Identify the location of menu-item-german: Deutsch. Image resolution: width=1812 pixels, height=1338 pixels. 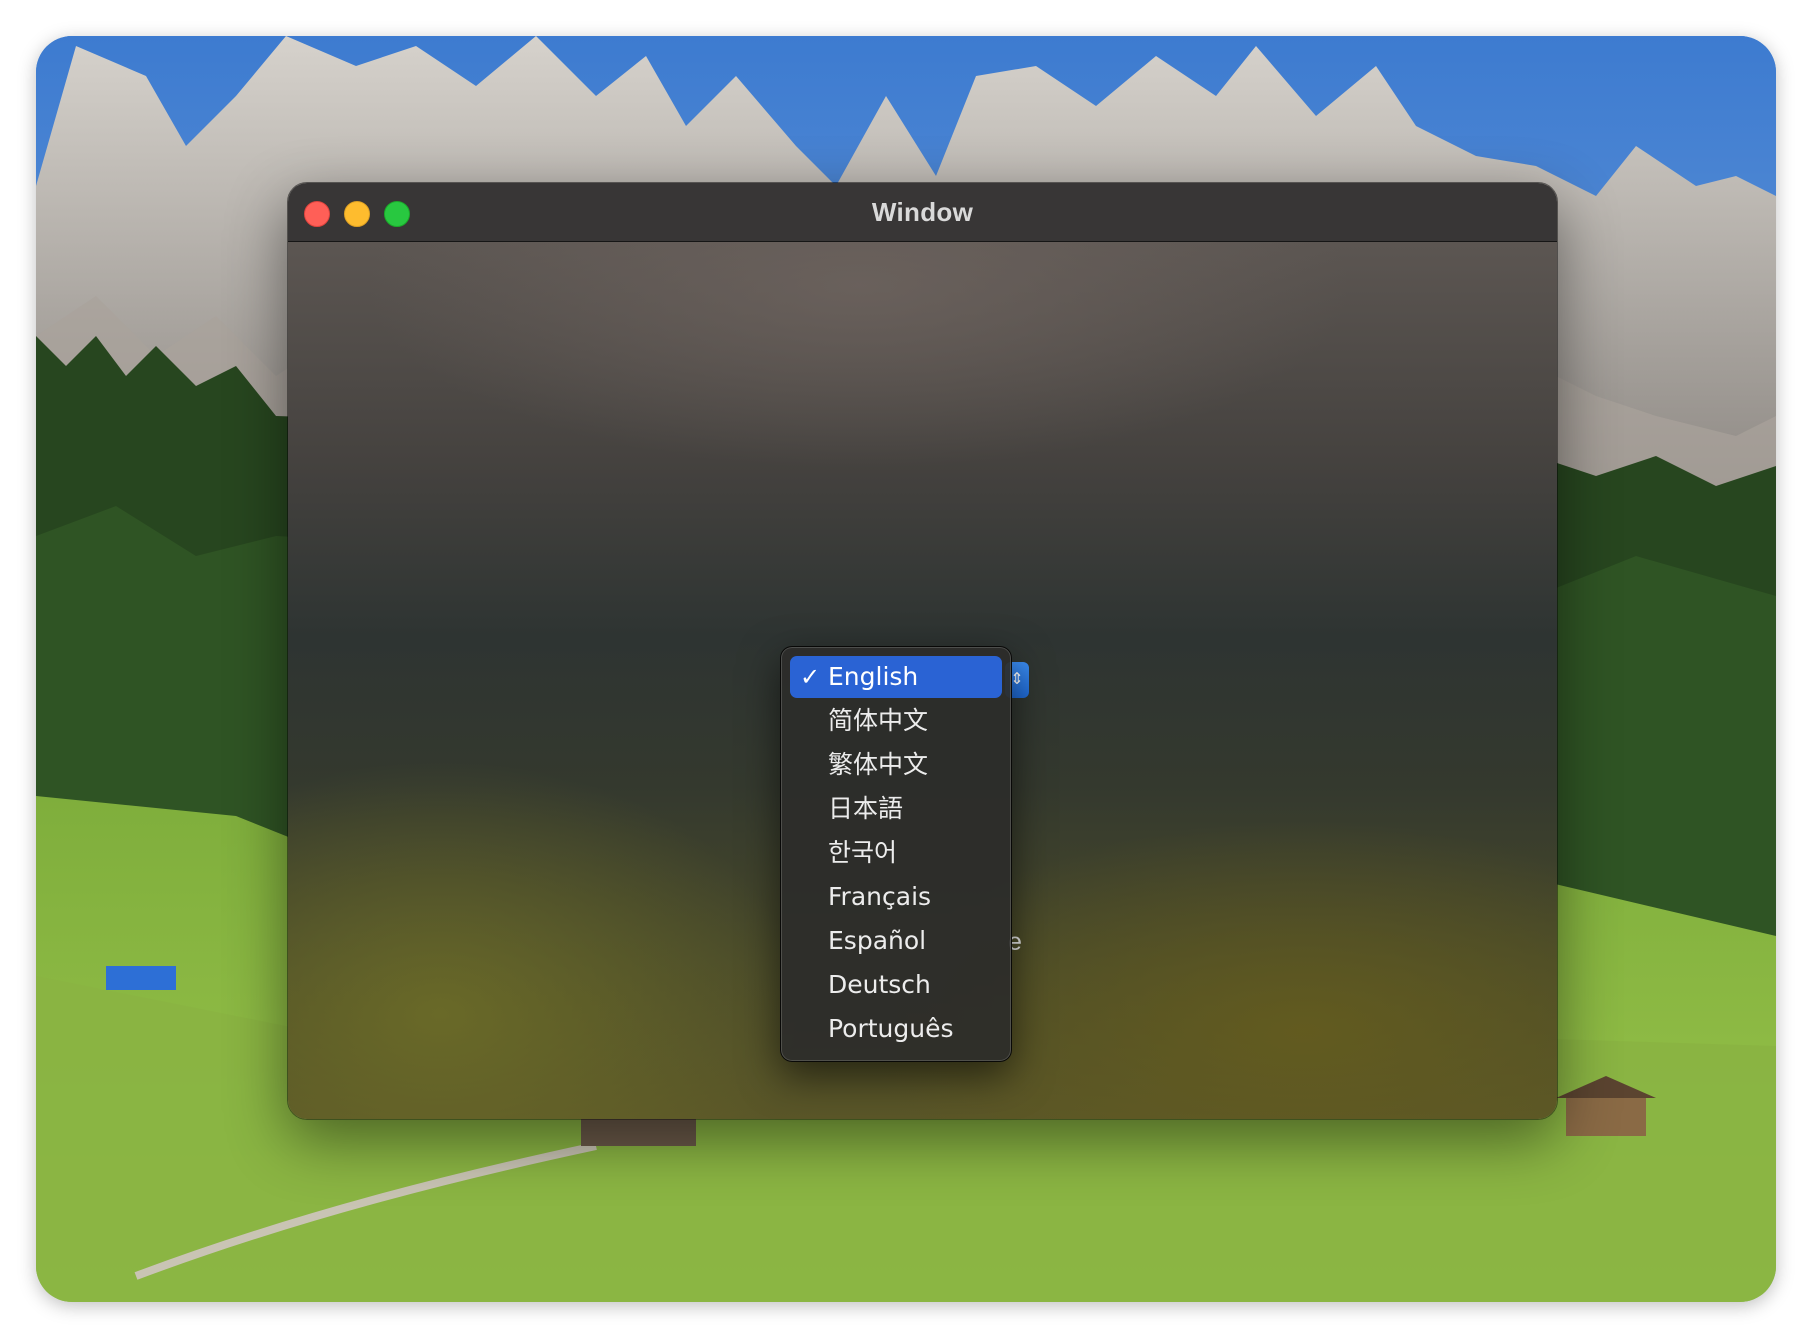
(896, 985).